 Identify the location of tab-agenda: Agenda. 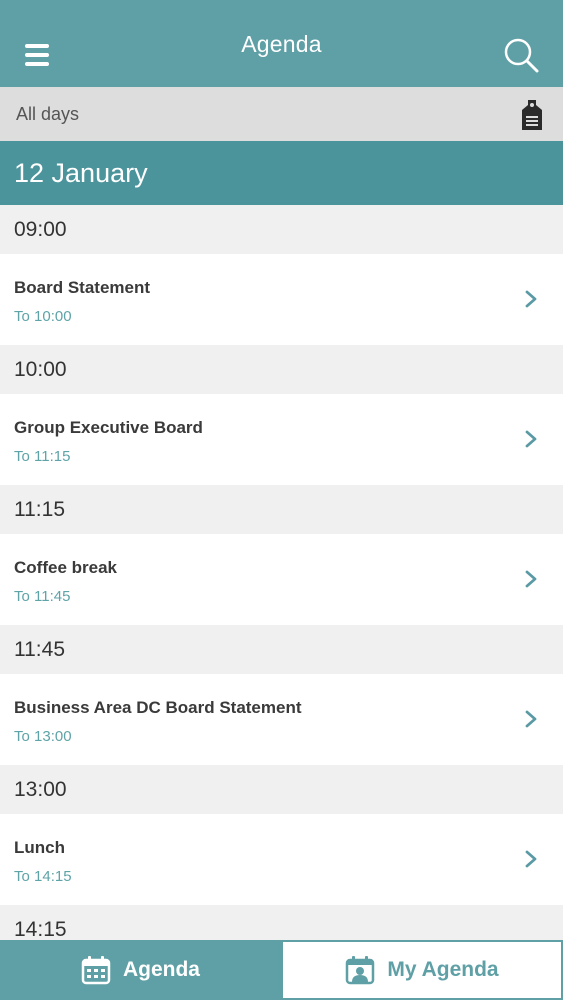
(140, 970).